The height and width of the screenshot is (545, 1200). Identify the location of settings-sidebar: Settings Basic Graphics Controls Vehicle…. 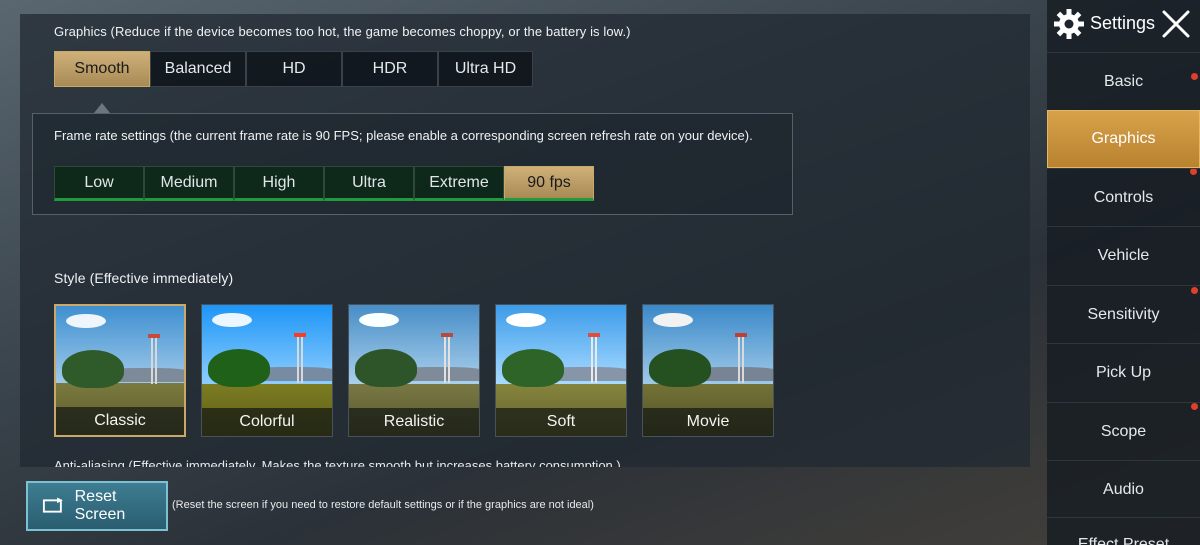
(1123, 272).